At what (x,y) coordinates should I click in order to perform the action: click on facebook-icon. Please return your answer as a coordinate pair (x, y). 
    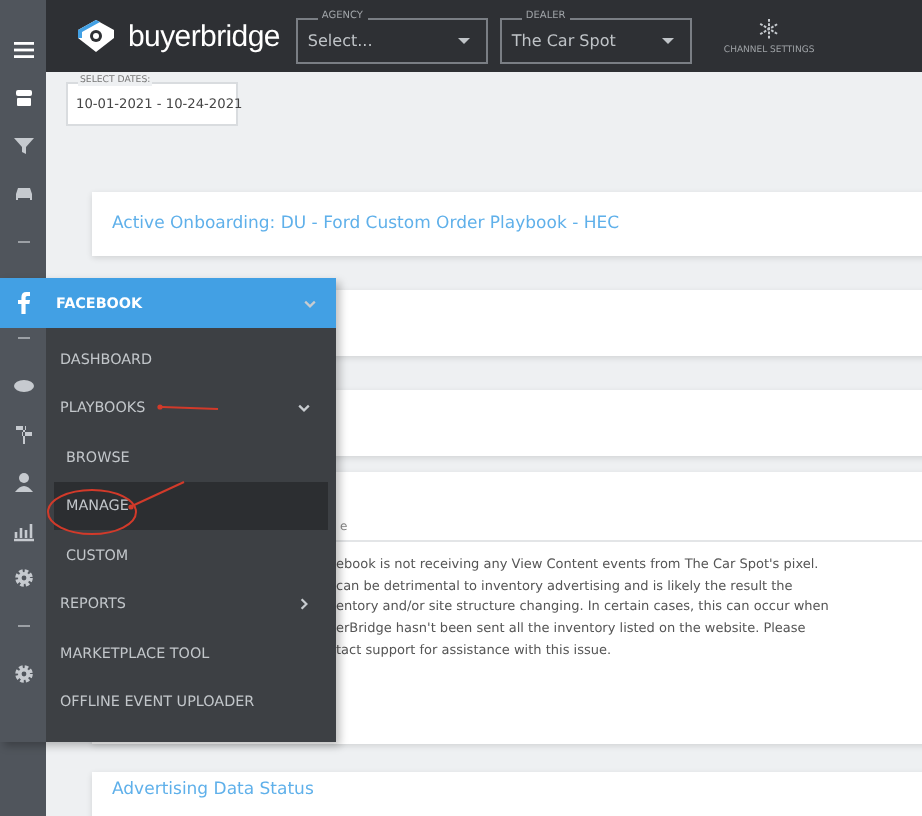
    Looking at the image, I should click on (23, 303).